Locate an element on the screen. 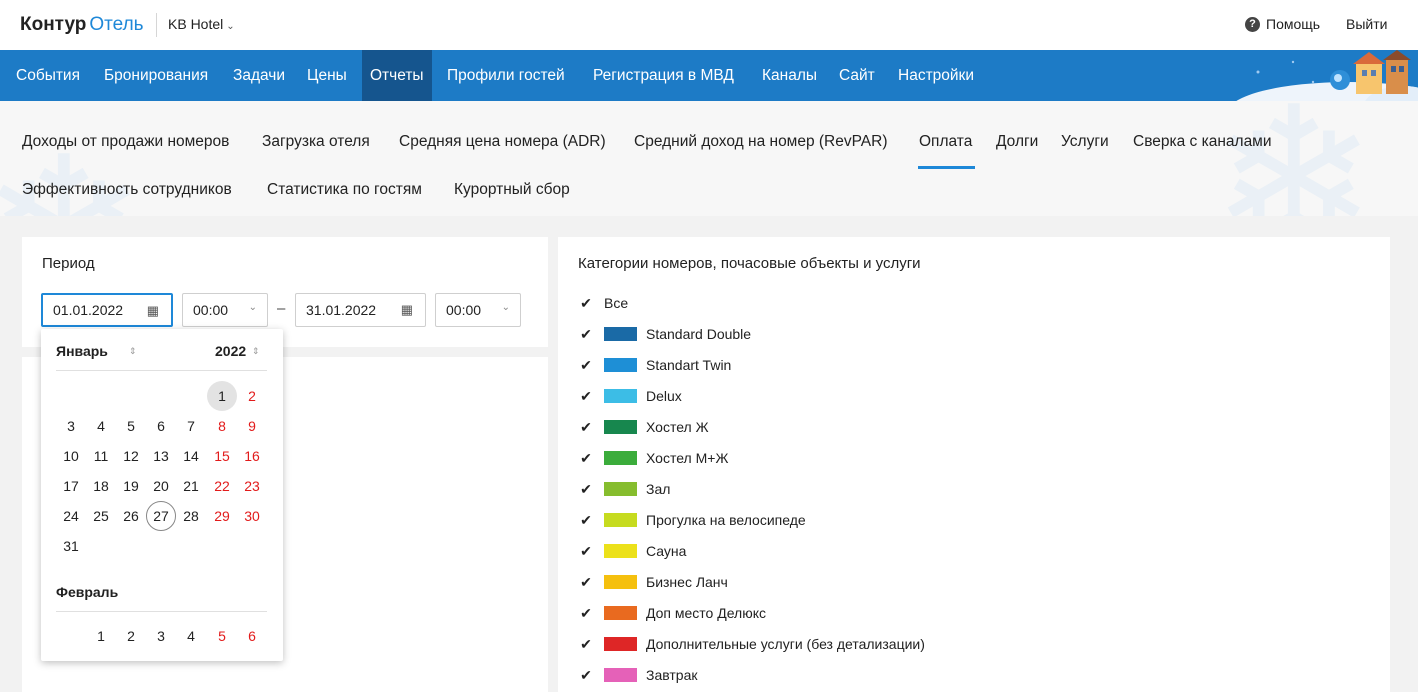 This screenshot has width=1418, height=692. calendar-day: 24 is located at coordinates (71, 516).